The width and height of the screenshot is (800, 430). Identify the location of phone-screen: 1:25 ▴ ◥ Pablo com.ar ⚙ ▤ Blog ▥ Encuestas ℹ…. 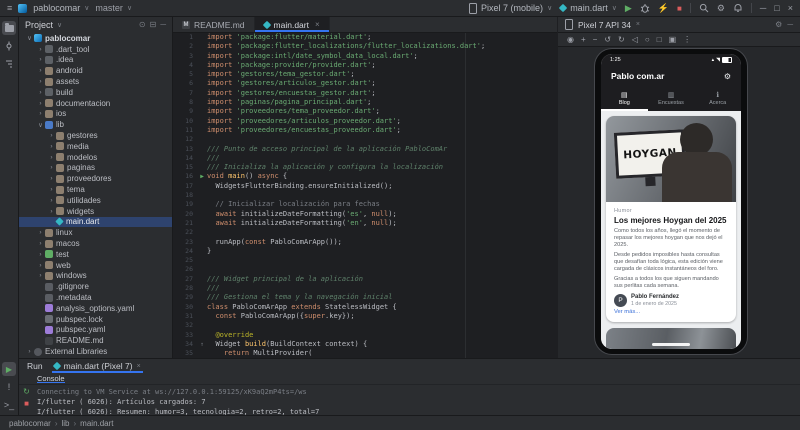
(671, 201).